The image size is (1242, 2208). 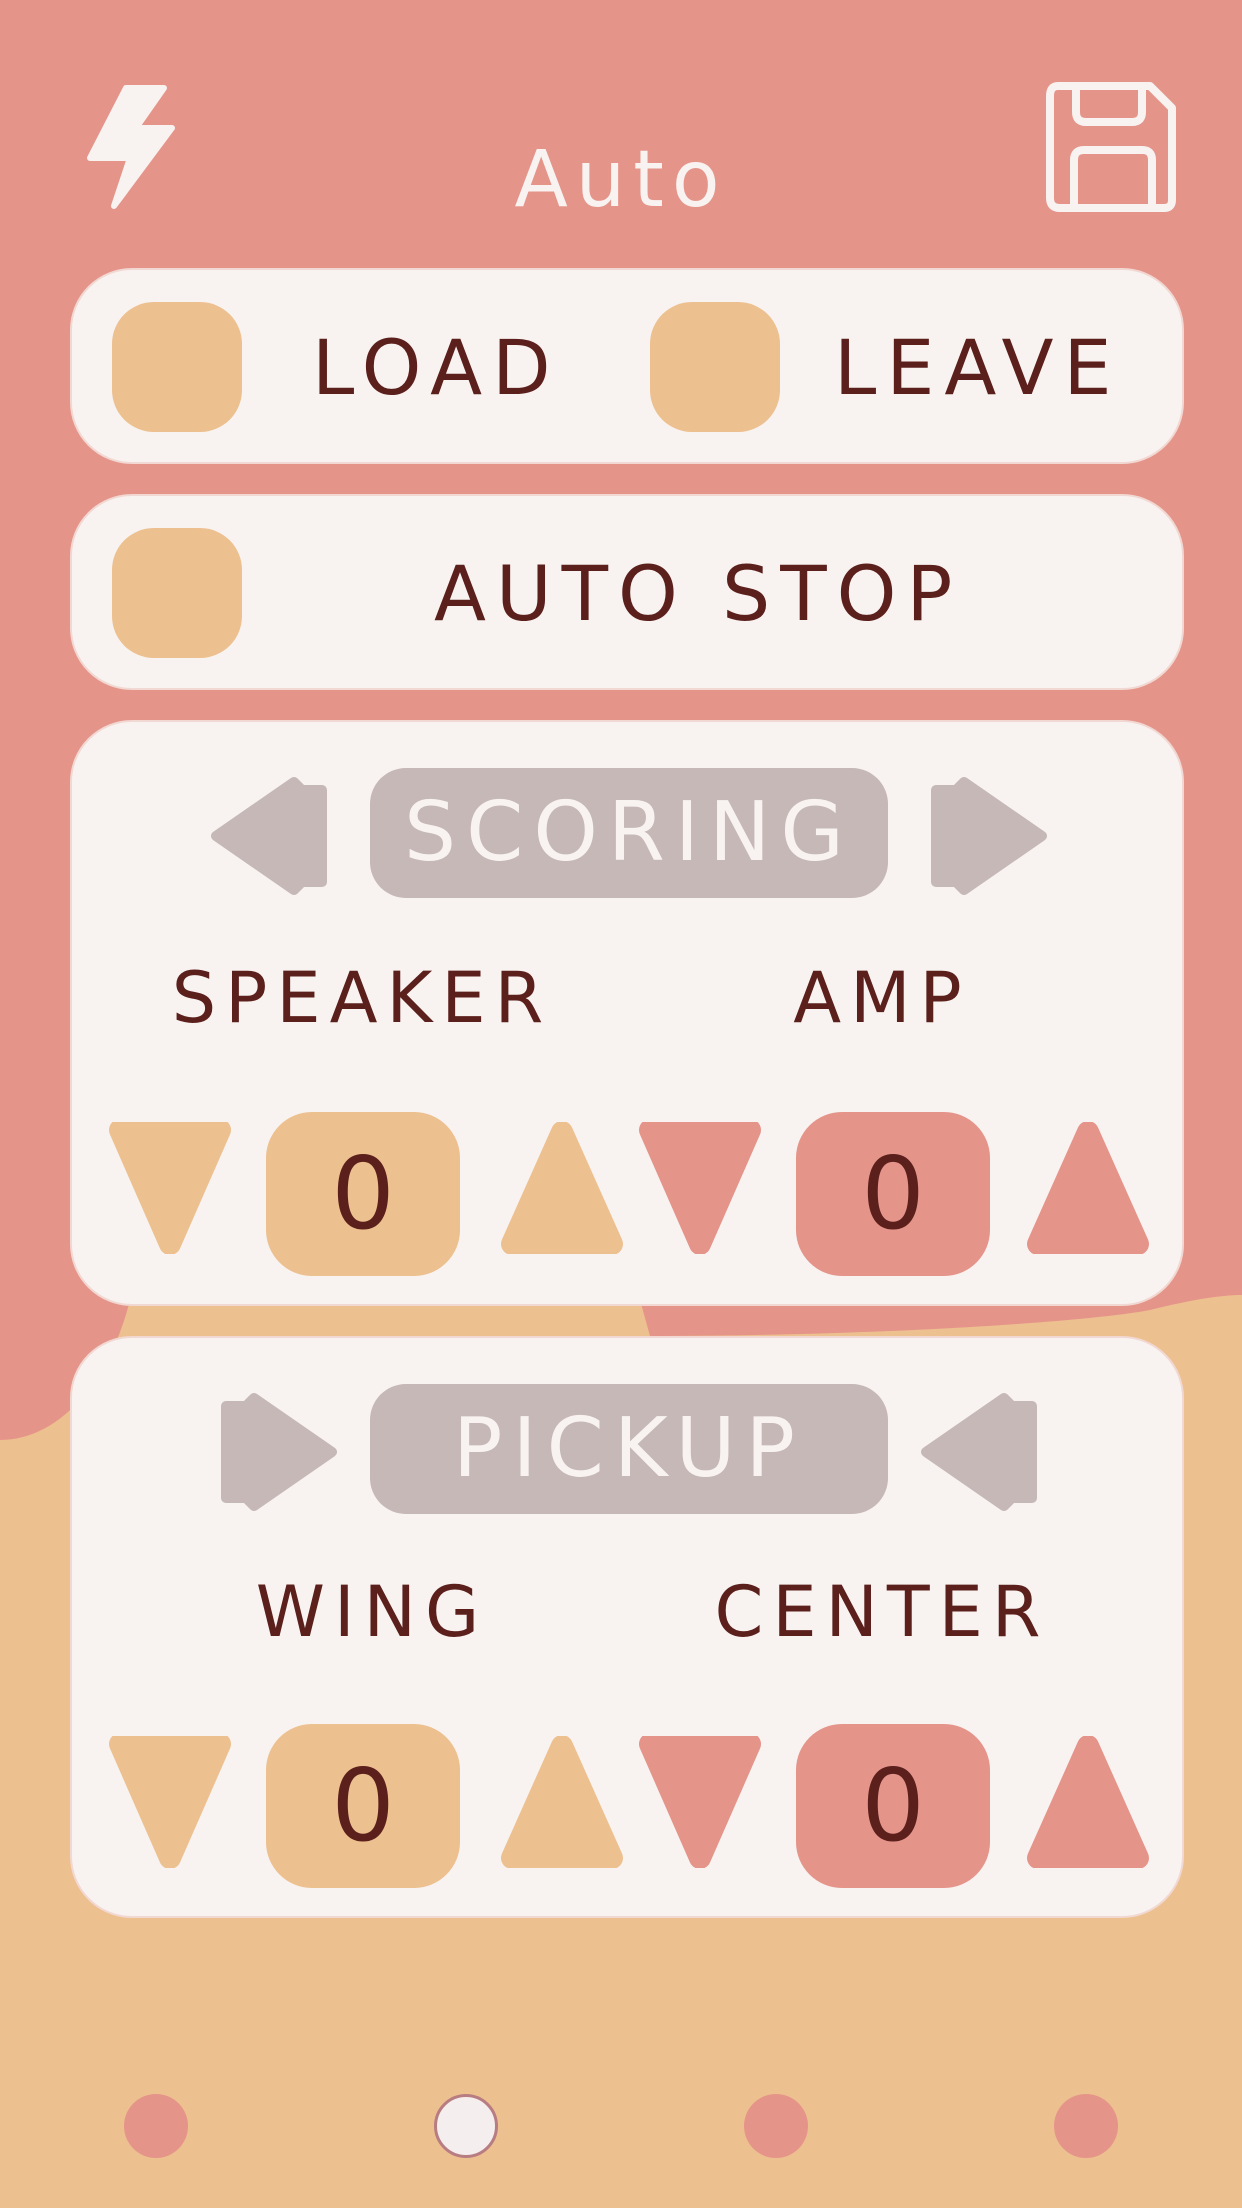 What do you see at coordinates (629, 1449) in the screenshot?
I see `pickup-title: PICKUP` at bounding box center [629, 1449].